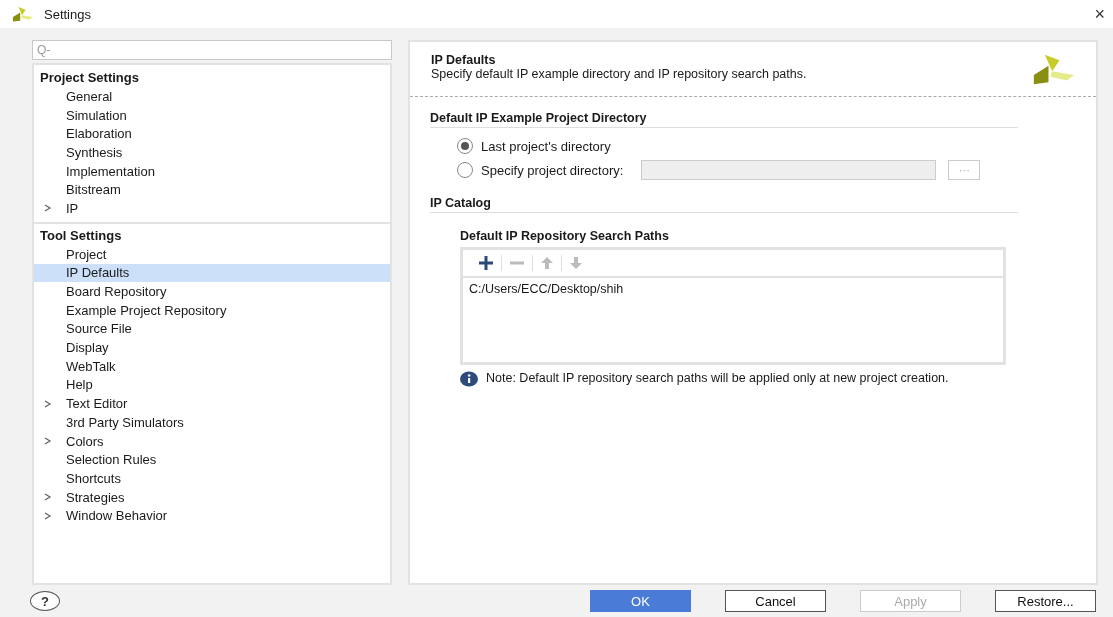  I want to click on help-button: ?, so click(45, 601).